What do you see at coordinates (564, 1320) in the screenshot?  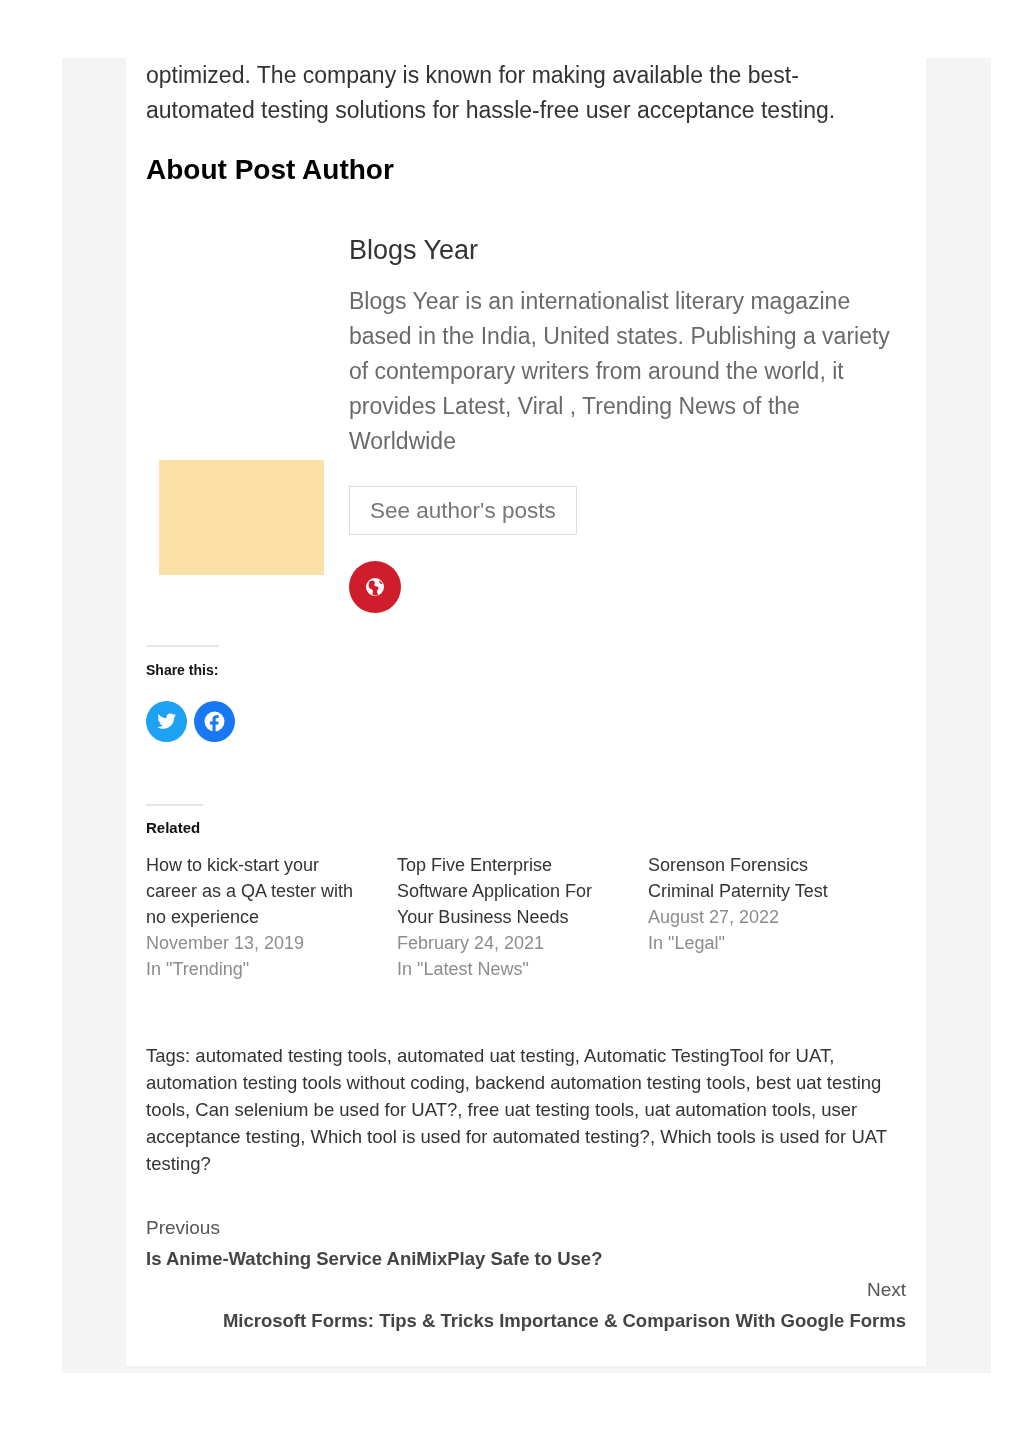 I see `next-post-link: Microsoft Forms: Tips & Tricks Importance & Comparison With Google Forms` at bounding box center [564, 1320].